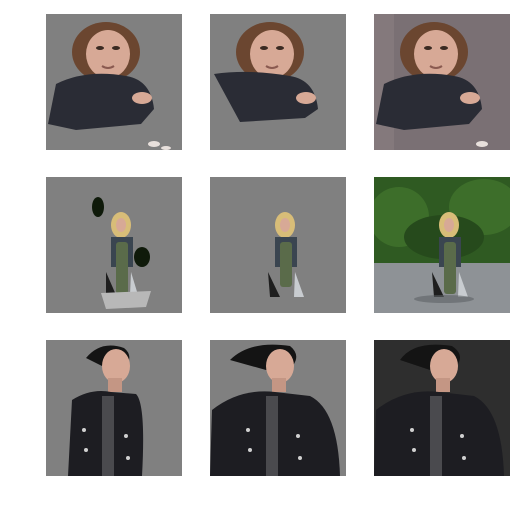 The height and width of the screenshot is (510, 520). Describe the element at coordinates (278, 245) in the screenshot. I see `row2-mask-b` at that location.